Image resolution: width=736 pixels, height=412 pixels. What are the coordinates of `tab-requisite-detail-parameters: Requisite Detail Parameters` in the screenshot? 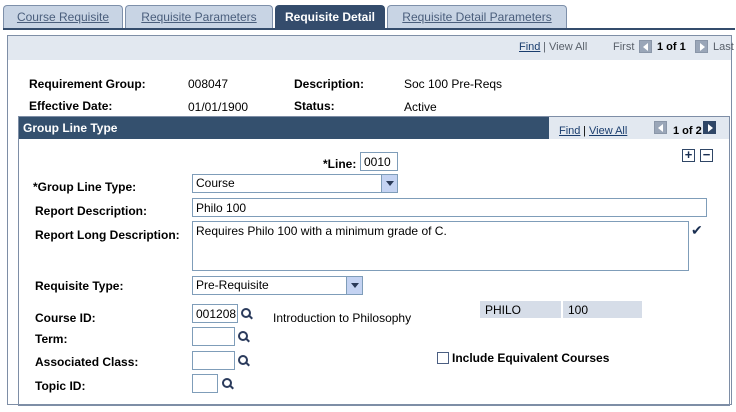 It's located at (477, 17).